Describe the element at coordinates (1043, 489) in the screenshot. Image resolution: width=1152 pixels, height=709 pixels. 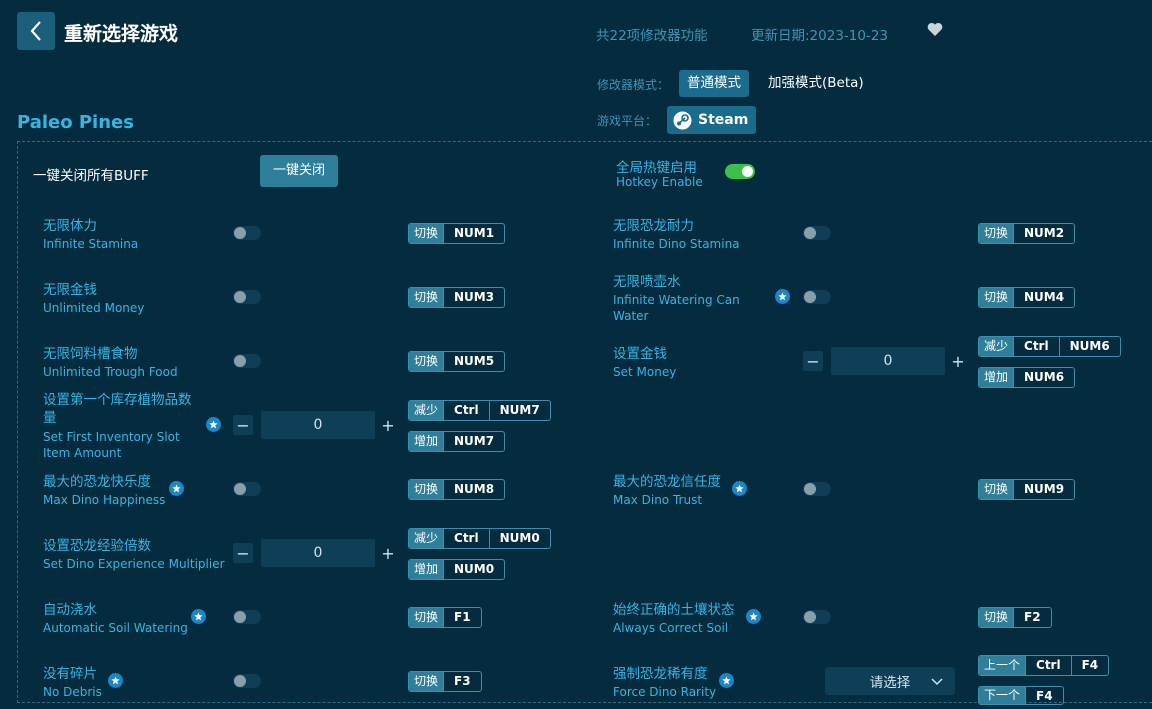
I see `key-value: NUM9` at that location.